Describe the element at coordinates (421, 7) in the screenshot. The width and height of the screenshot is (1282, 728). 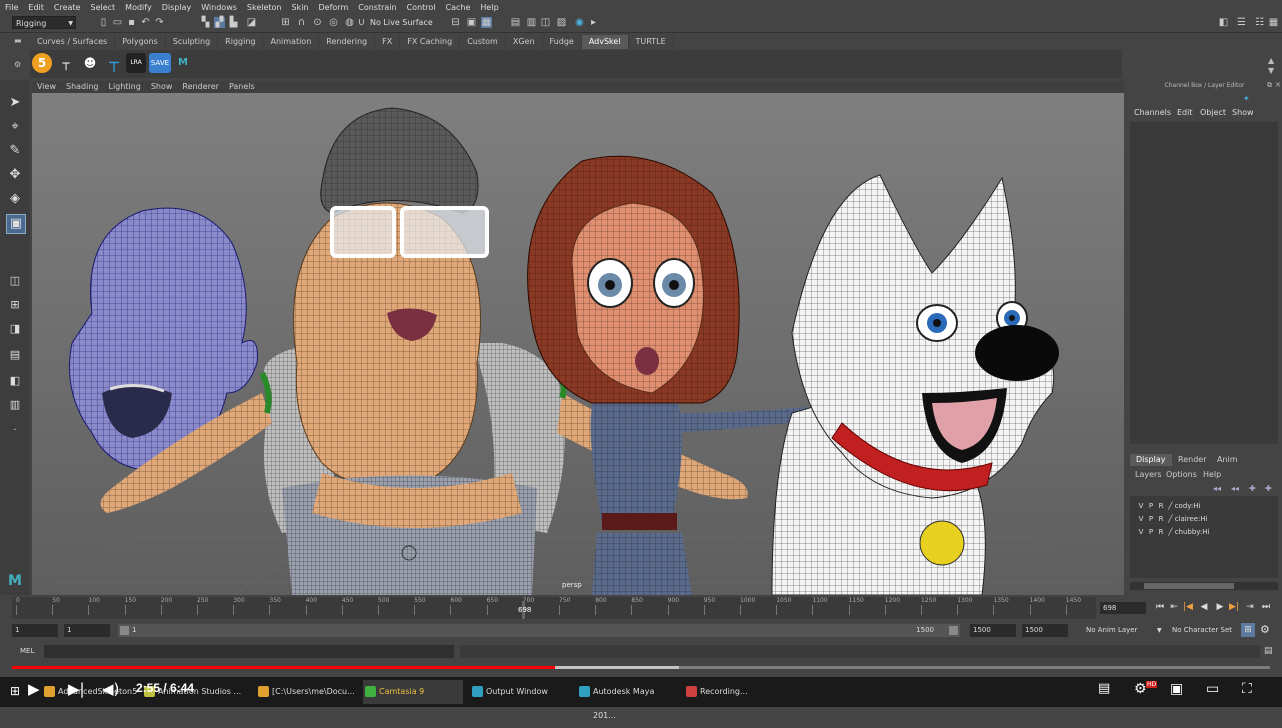
I see `menu-control: Control` at that location.